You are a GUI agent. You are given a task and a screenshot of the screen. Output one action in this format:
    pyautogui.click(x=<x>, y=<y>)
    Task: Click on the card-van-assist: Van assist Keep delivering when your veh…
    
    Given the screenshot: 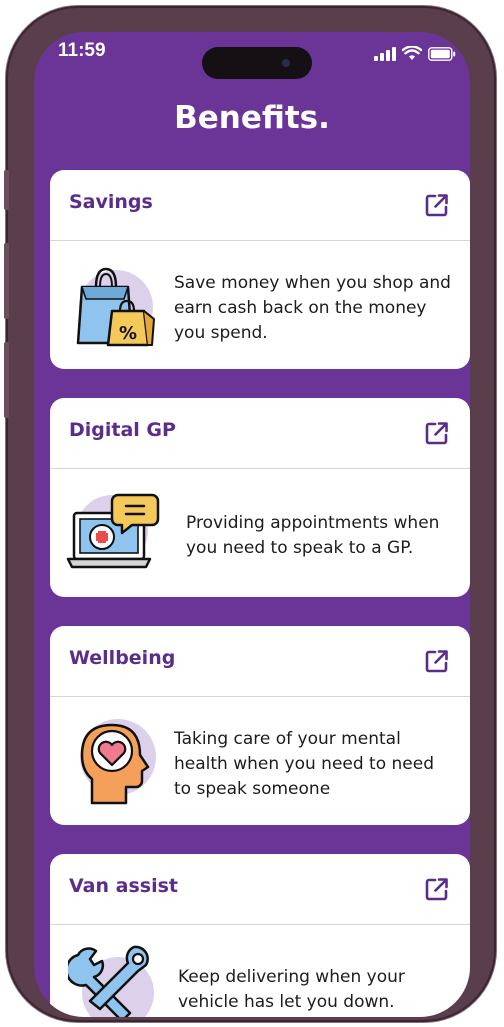 What is the action you would take?
    pyautogui.click(x=260, y=935)
    